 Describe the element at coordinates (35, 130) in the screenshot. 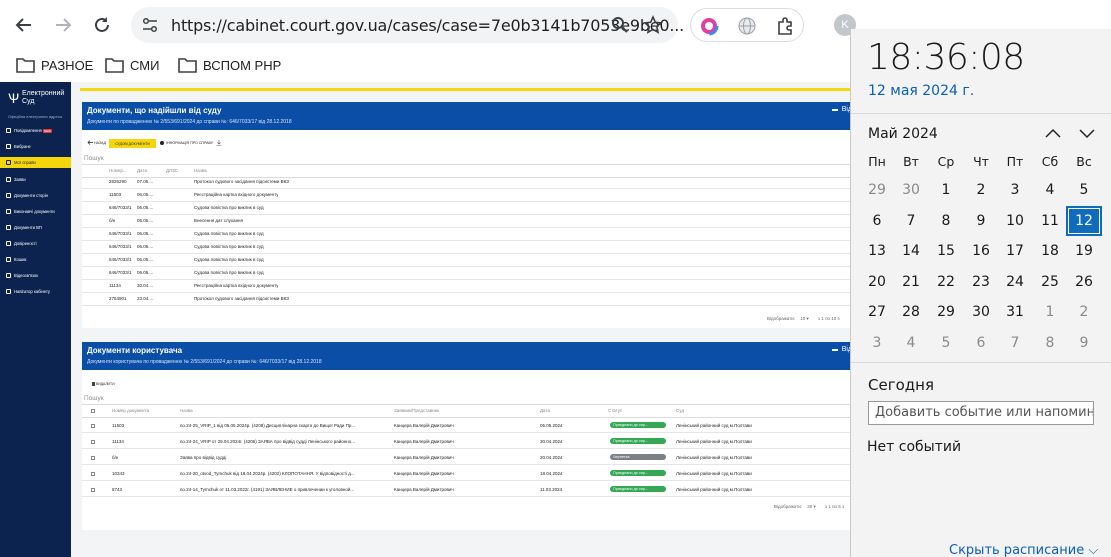

I see `sidebar-item-notifications: Повідомлення NEW` at that location.